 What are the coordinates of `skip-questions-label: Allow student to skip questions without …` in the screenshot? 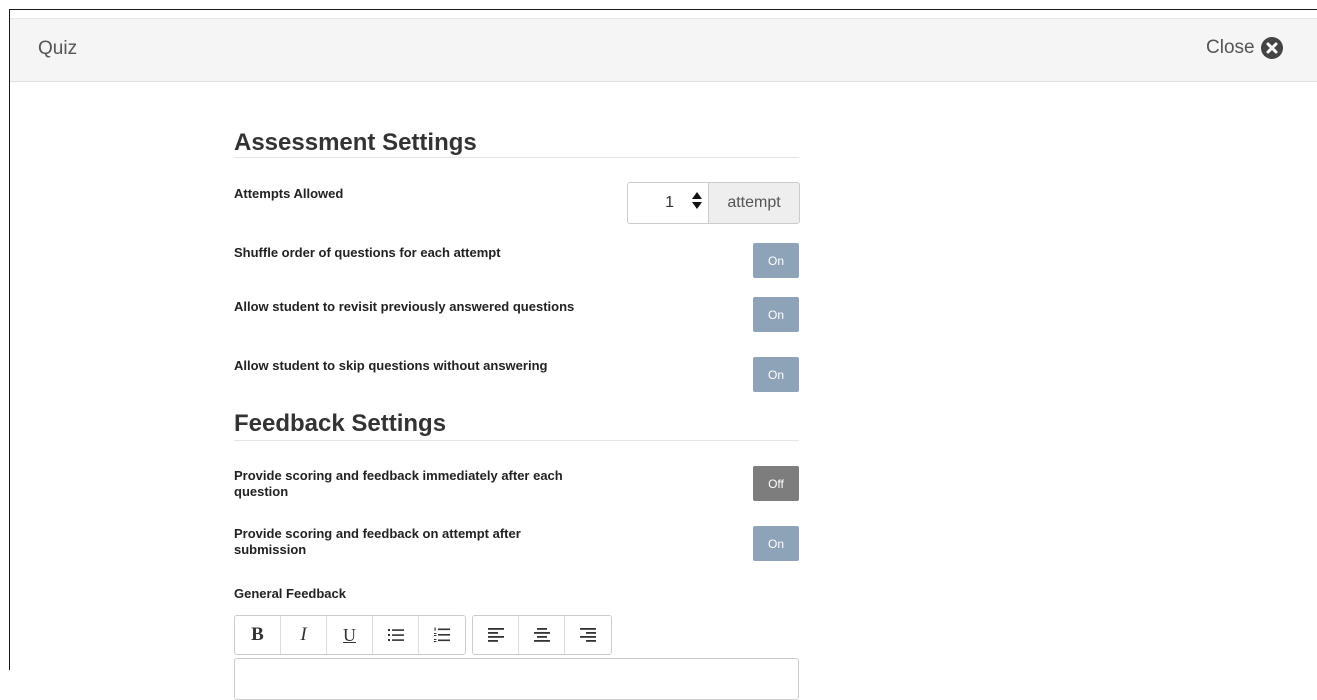 It's located at (391, 365).